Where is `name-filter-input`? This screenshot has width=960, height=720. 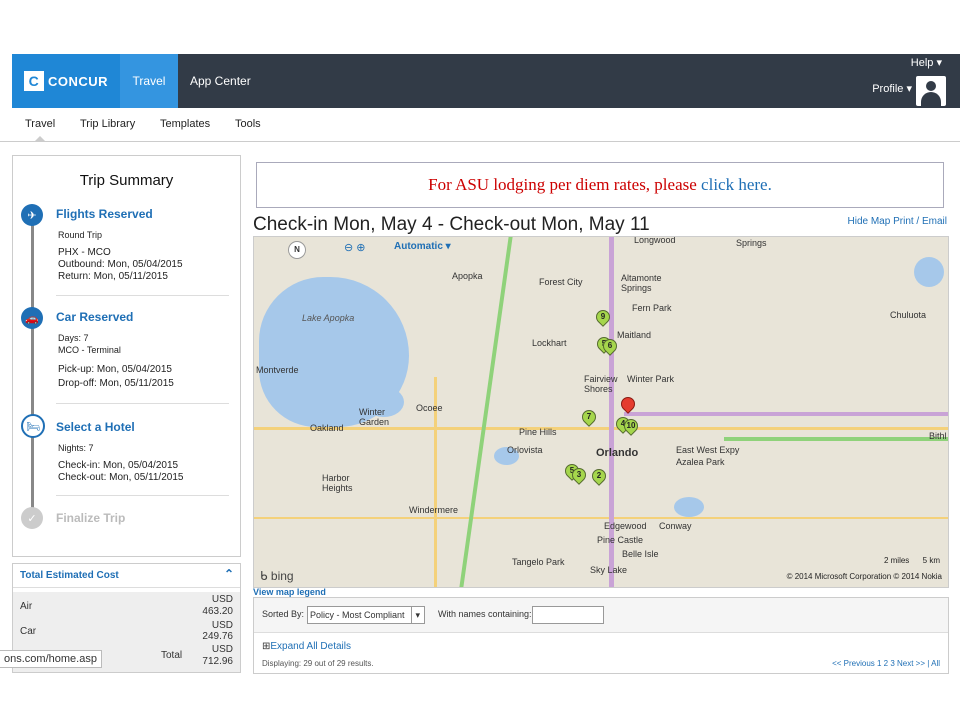
name-filter-input is located at coordinates (568, 615).